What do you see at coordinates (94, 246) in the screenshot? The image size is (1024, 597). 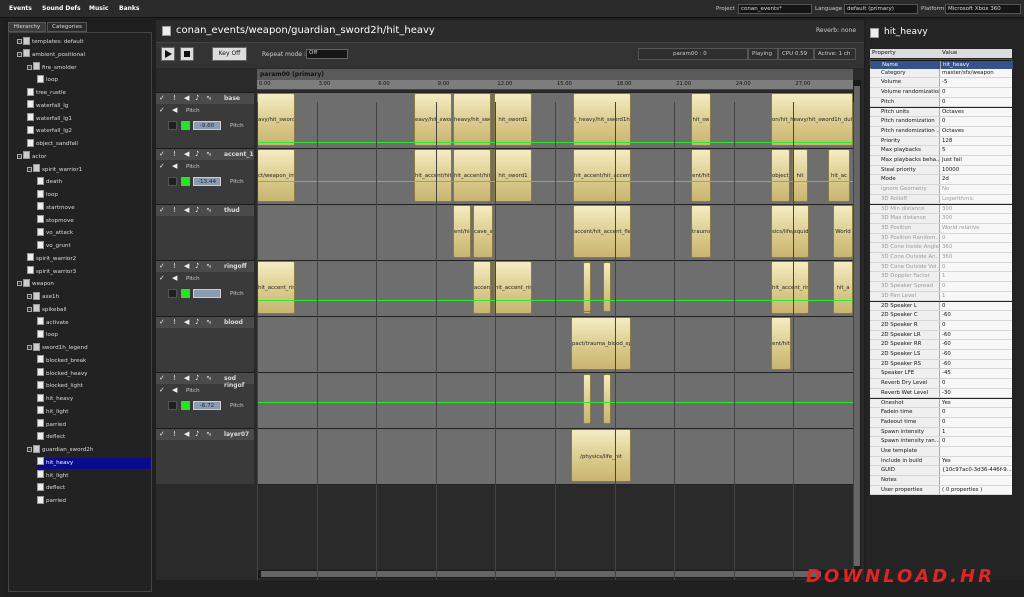 I see `tree-item: vo_grunt` at bounding box center [94, 246].